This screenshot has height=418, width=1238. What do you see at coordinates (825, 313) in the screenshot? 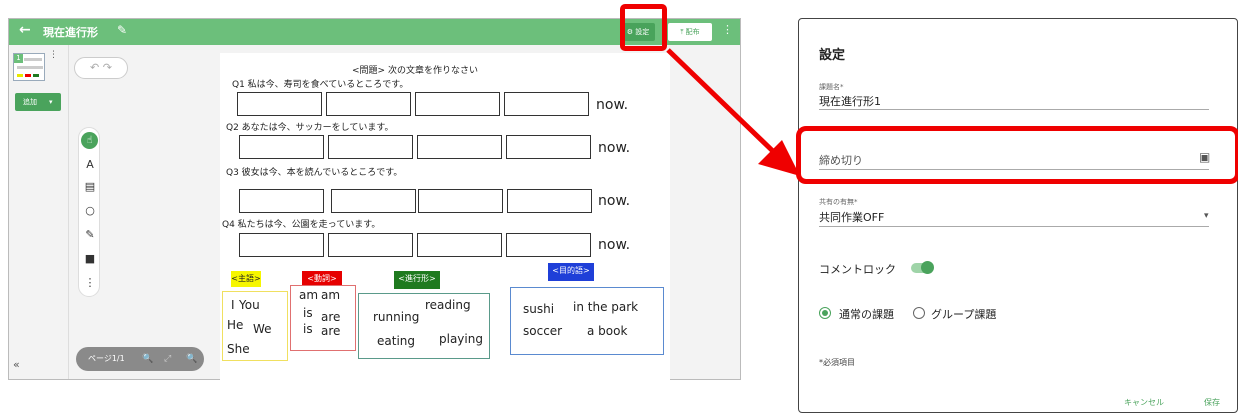
I see `radio-normal` at bounding box center [825, 313].